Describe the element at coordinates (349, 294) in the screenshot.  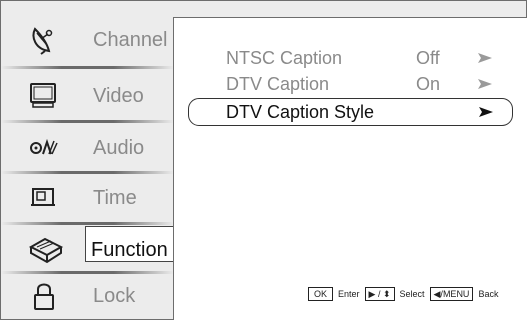
I see `enter-hint-text: Enter` at that location.